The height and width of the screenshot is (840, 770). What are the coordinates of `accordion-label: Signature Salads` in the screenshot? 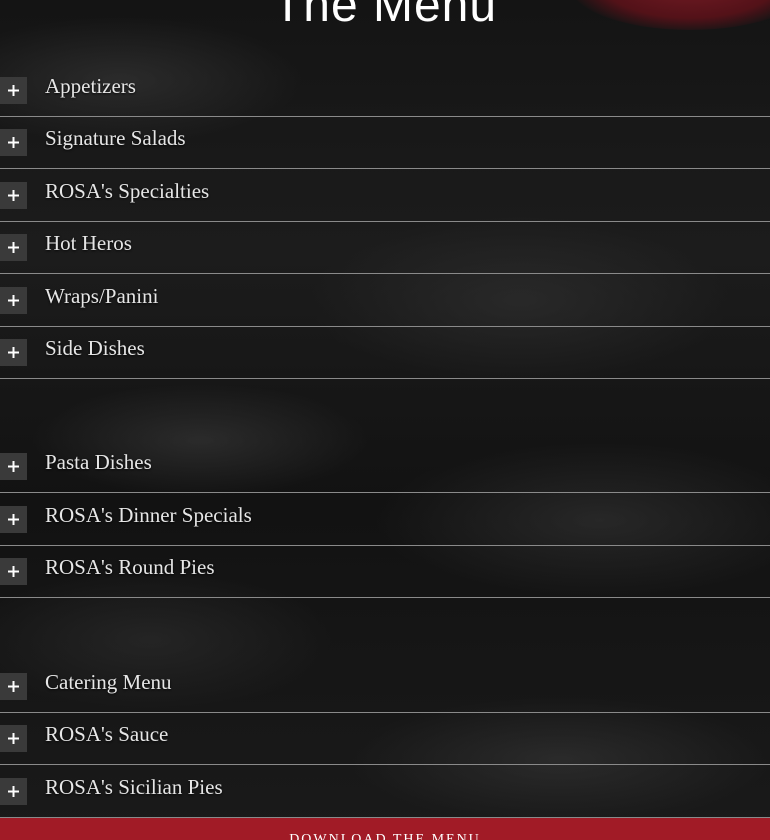 It's located at (115, 138).